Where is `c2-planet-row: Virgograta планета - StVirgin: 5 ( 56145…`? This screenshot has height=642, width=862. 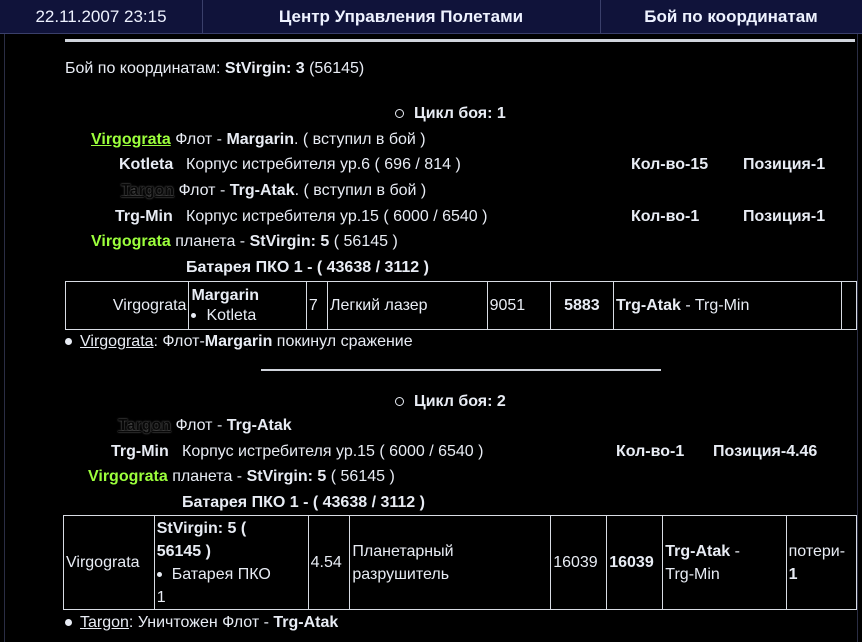 c2-planet-row: Virgograta планета - StVirgin: 5 ( 56145… is located at coordinates (241, 476).